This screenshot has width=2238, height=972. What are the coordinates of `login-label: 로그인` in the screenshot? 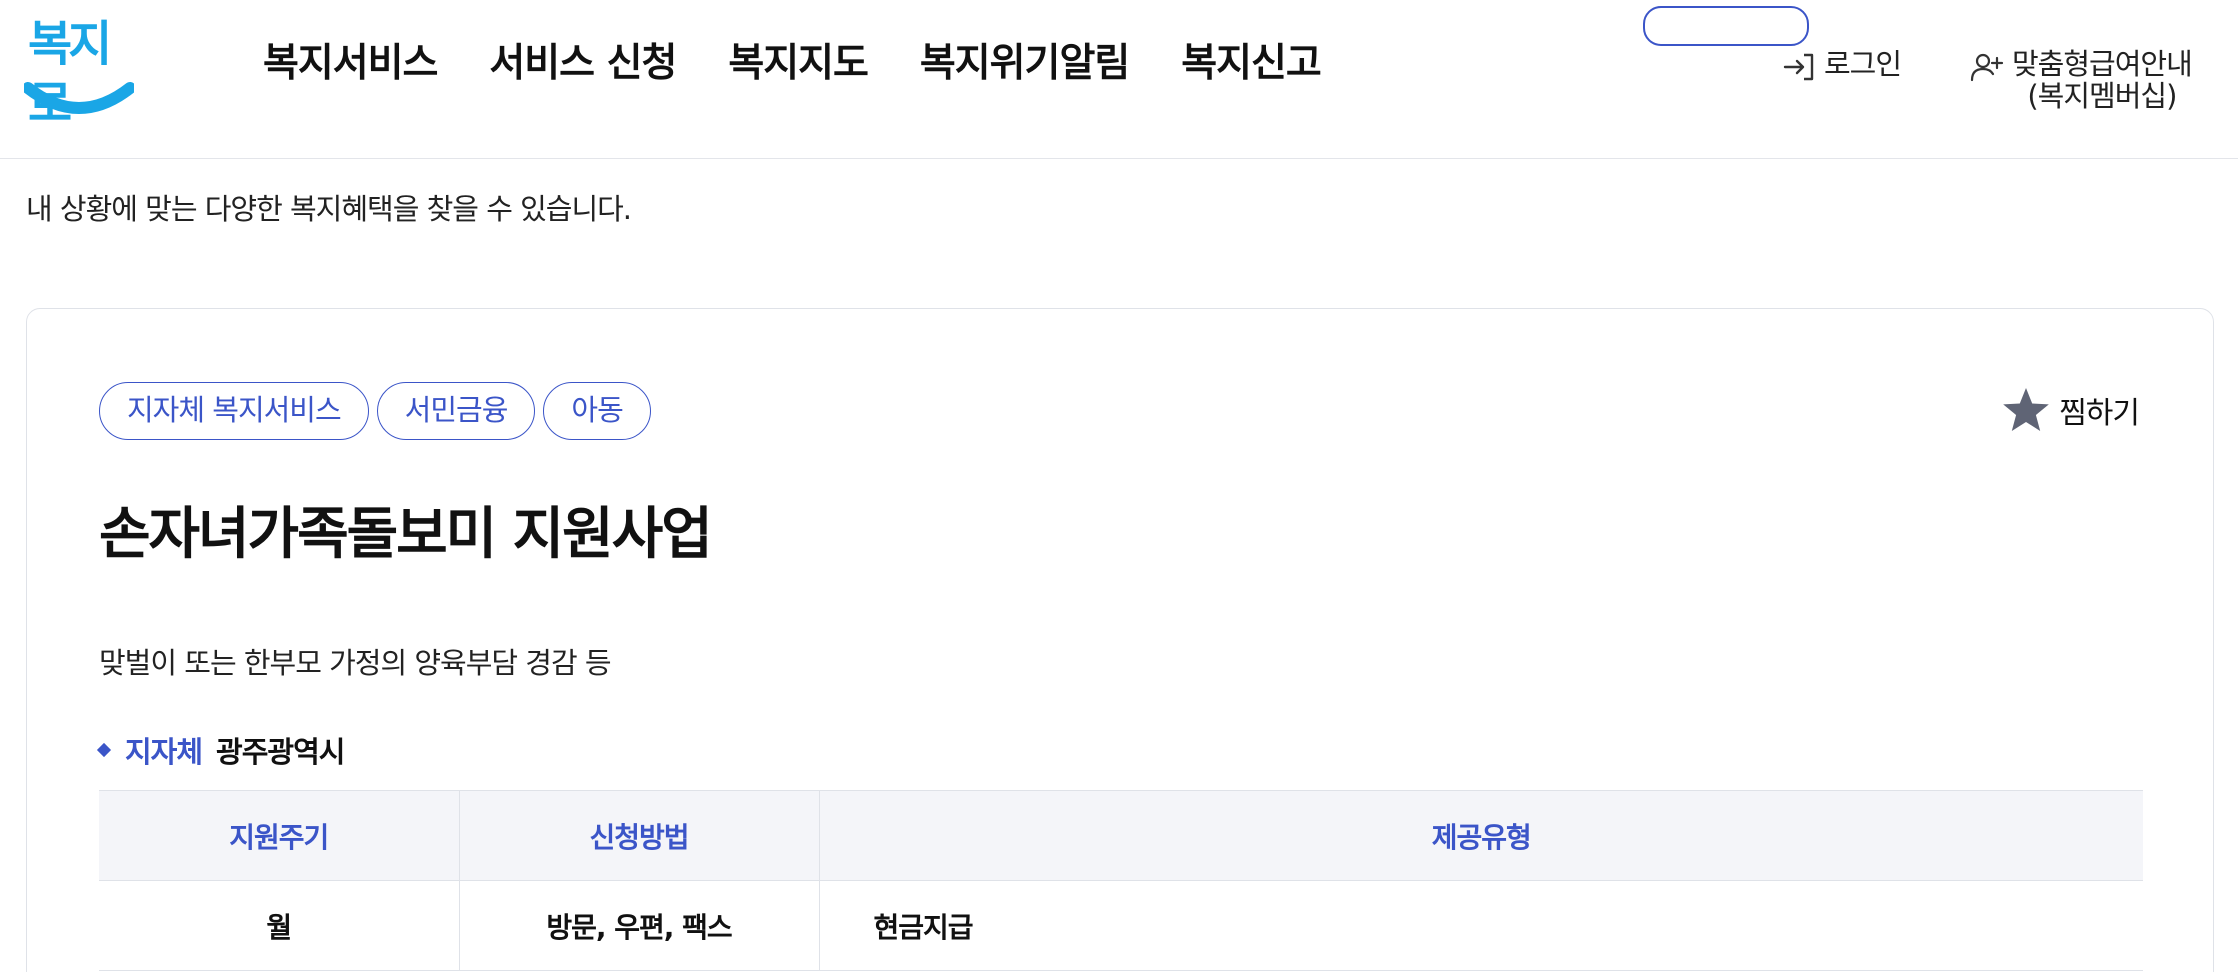 It's located at (1863, 64).